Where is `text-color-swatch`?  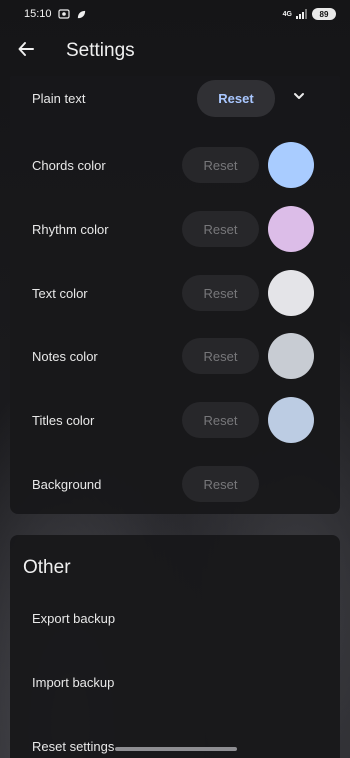
text-color-swatch is located at coordinates (291, 293).